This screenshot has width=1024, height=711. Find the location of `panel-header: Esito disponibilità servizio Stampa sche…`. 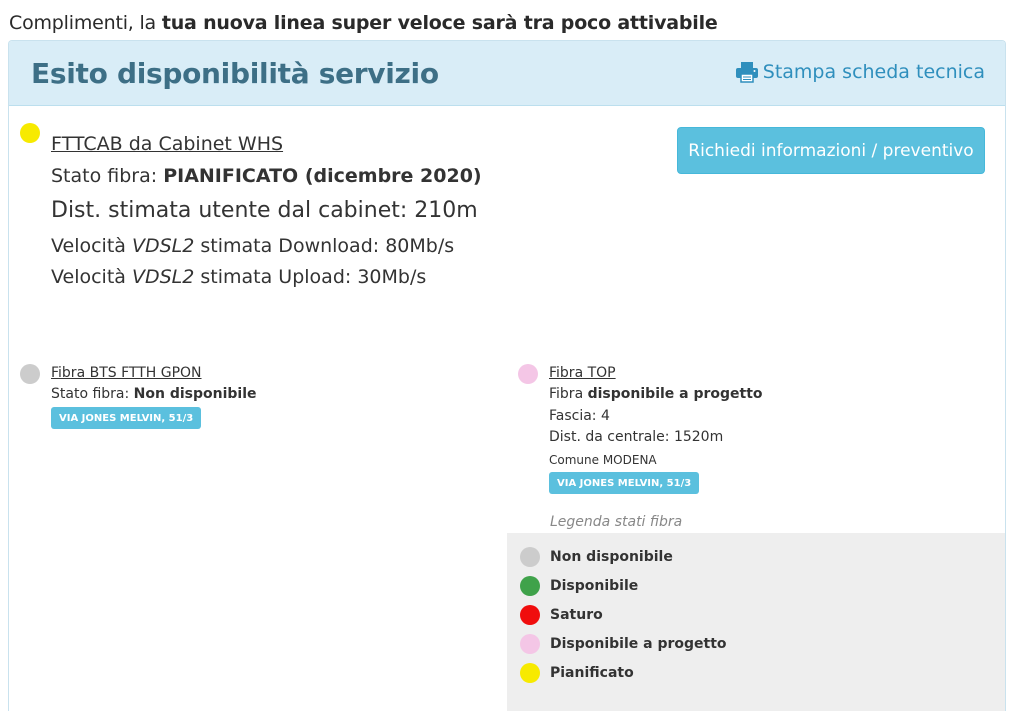

panel-header: Esito disponibilità servizio Stampa sche… is located at coordinates (507, 73).